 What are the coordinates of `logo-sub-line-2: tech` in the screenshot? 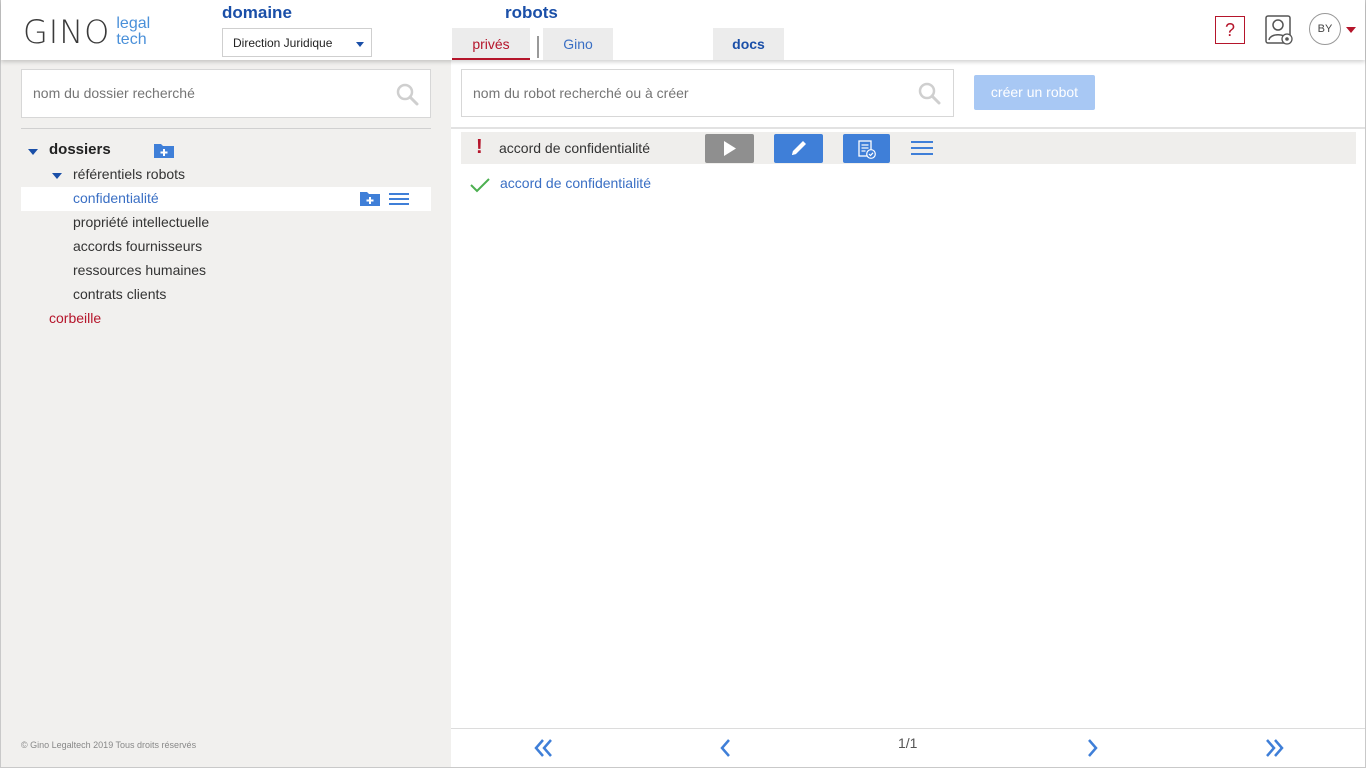 It's located at (131, 39).